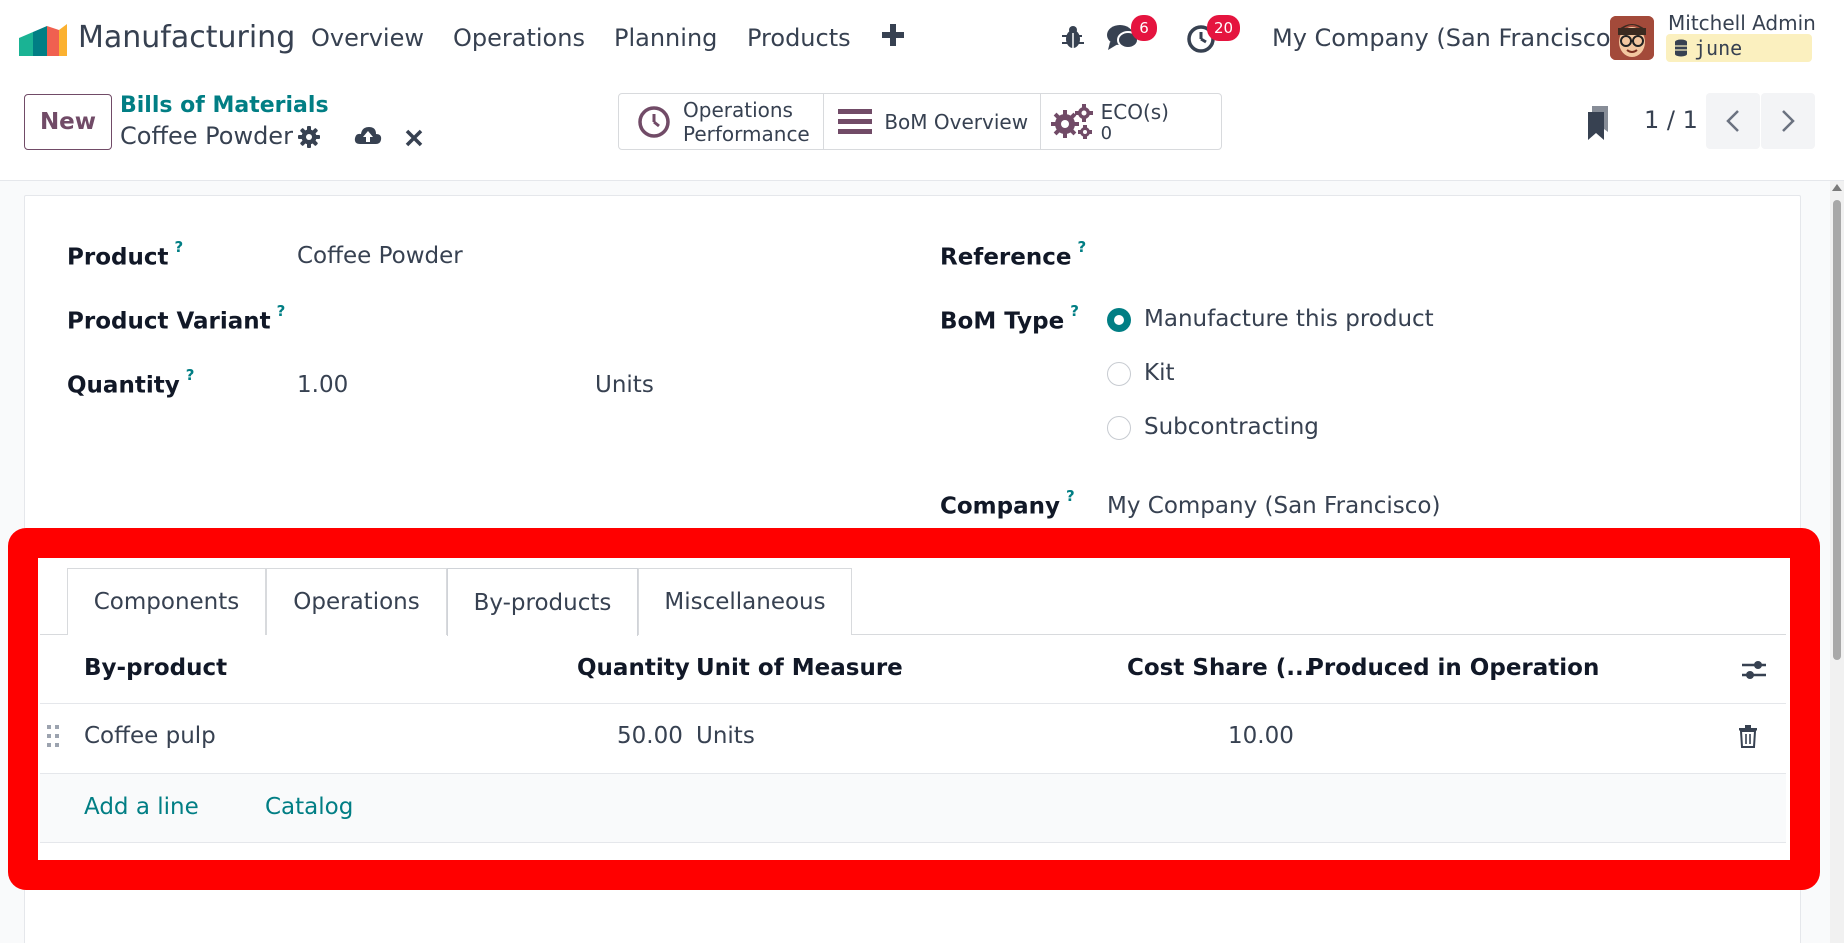 Image resolution: width=1844 pixels, height=943 pixels. I want to click on menu-operations: Operations, so click(519, 38).